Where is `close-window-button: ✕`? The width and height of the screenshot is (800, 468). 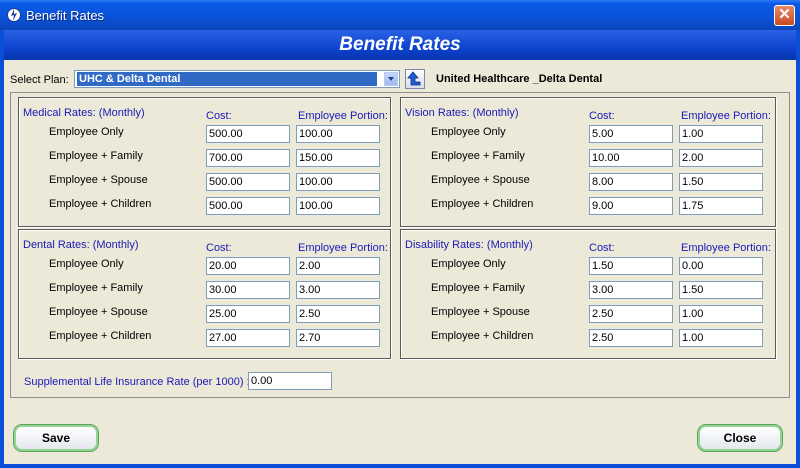 close-window-button: ✕ is located at coordinates (784, 15).